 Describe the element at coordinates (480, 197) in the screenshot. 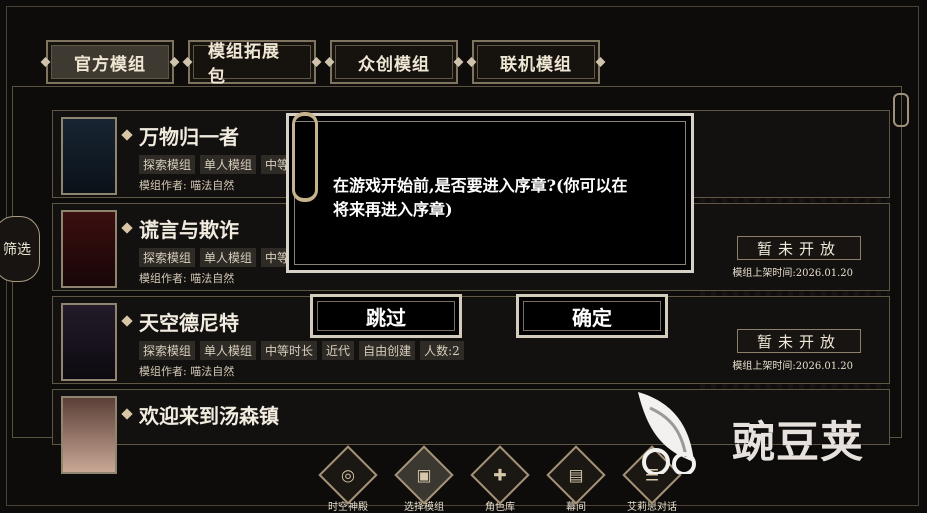

I see `dialog-message: 在游戏开始前,是否要进入序章?(你可以在将来再进入序章)` at that location.